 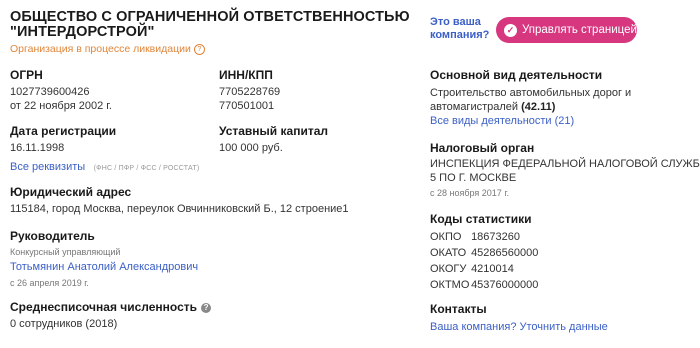 I want to click on ogrn-label: ОГРН, so click(x=26, y=75).